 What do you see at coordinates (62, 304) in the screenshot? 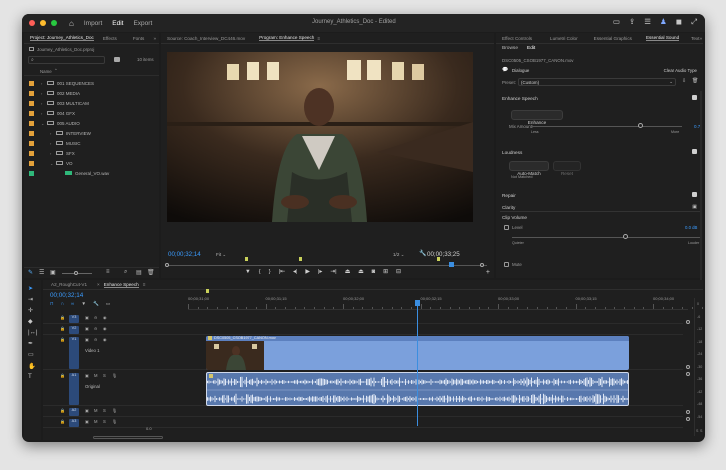
I see `snap-icon: ∩` at bounding box center [62, 304].